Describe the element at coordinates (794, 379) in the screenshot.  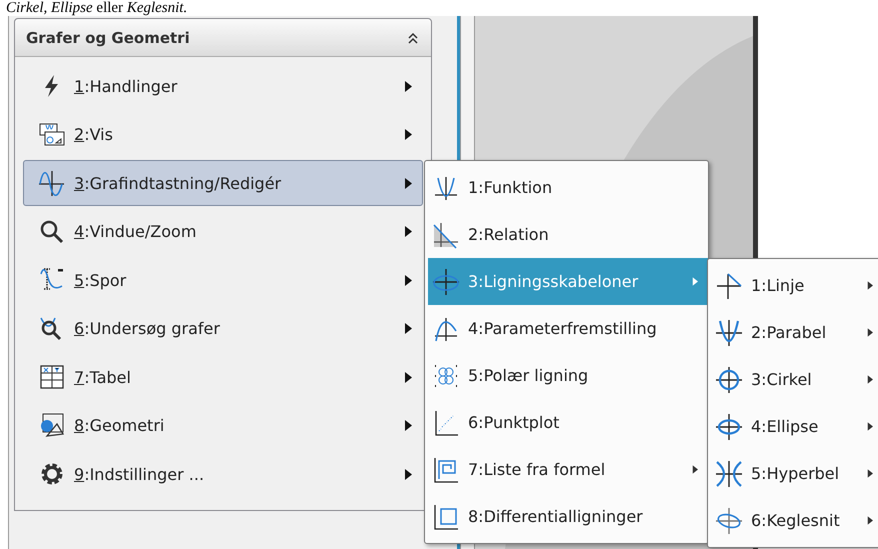
I see `submenu-item: 3:Cirkel` at that location.